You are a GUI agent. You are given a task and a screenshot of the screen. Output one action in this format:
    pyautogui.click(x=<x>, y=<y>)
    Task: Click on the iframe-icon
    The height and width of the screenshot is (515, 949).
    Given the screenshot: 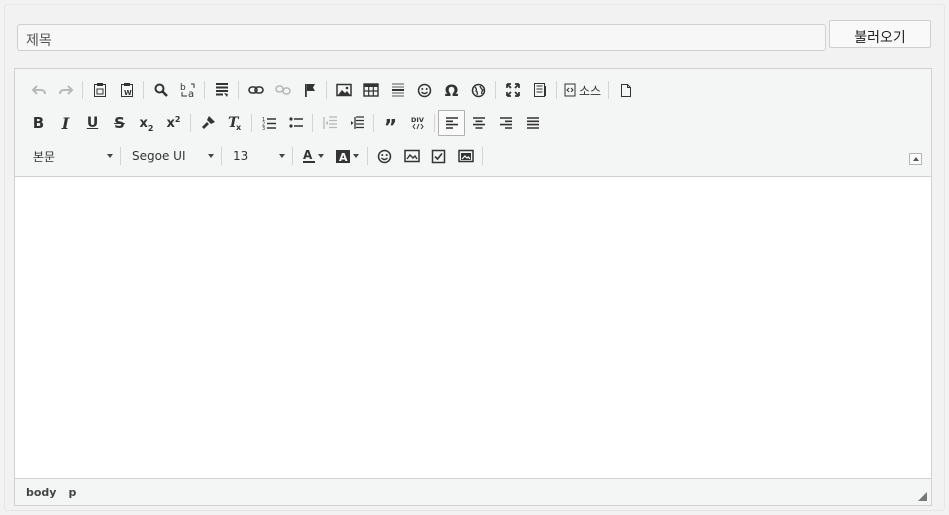 What is the action you would take?
    pyautogui.click(x=478, y=90)
    